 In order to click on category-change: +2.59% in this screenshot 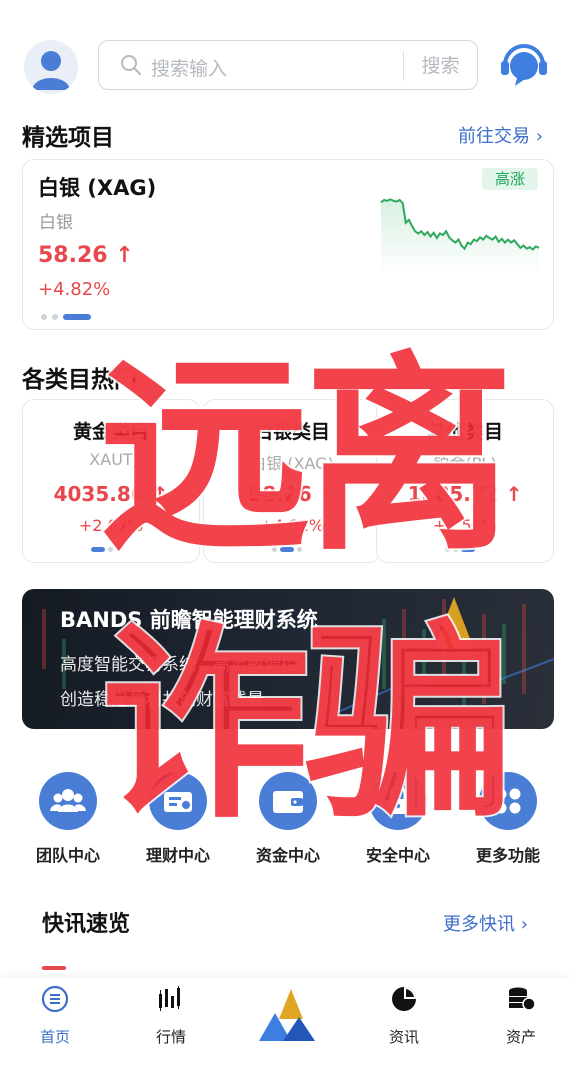, I will do `click(465, 525)`.